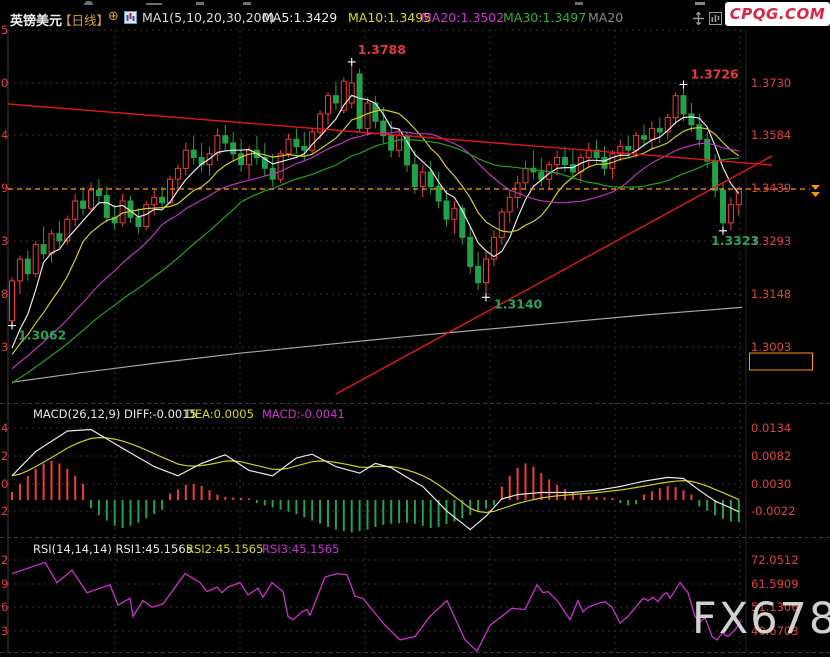 The width and height of the screenshot is (830, 657). Describe the element at coordinates (301, 549) in the screenshot. I see `rsi3-value: RSI3:45.1565` at that location.